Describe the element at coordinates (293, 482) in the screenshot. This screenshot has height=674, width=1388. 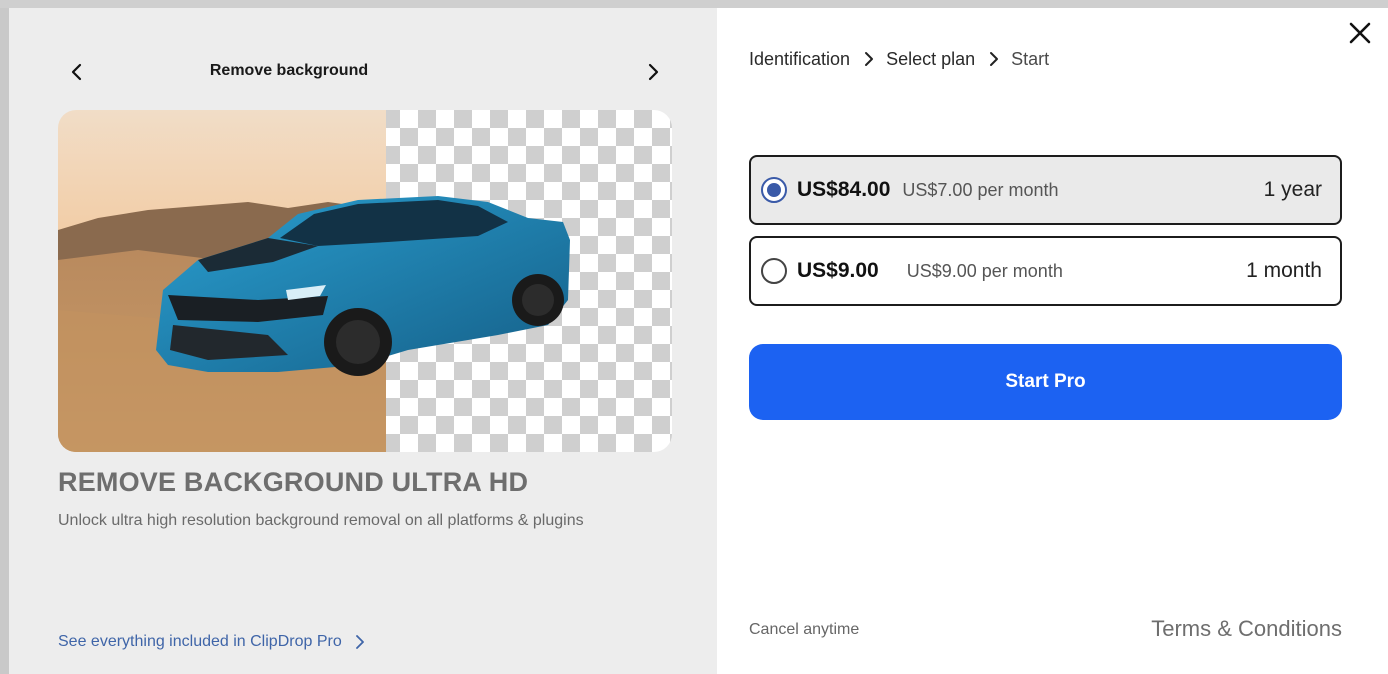
I see `feature-headline: REMOVE BACKGROUND ULTRA HD` at that location.